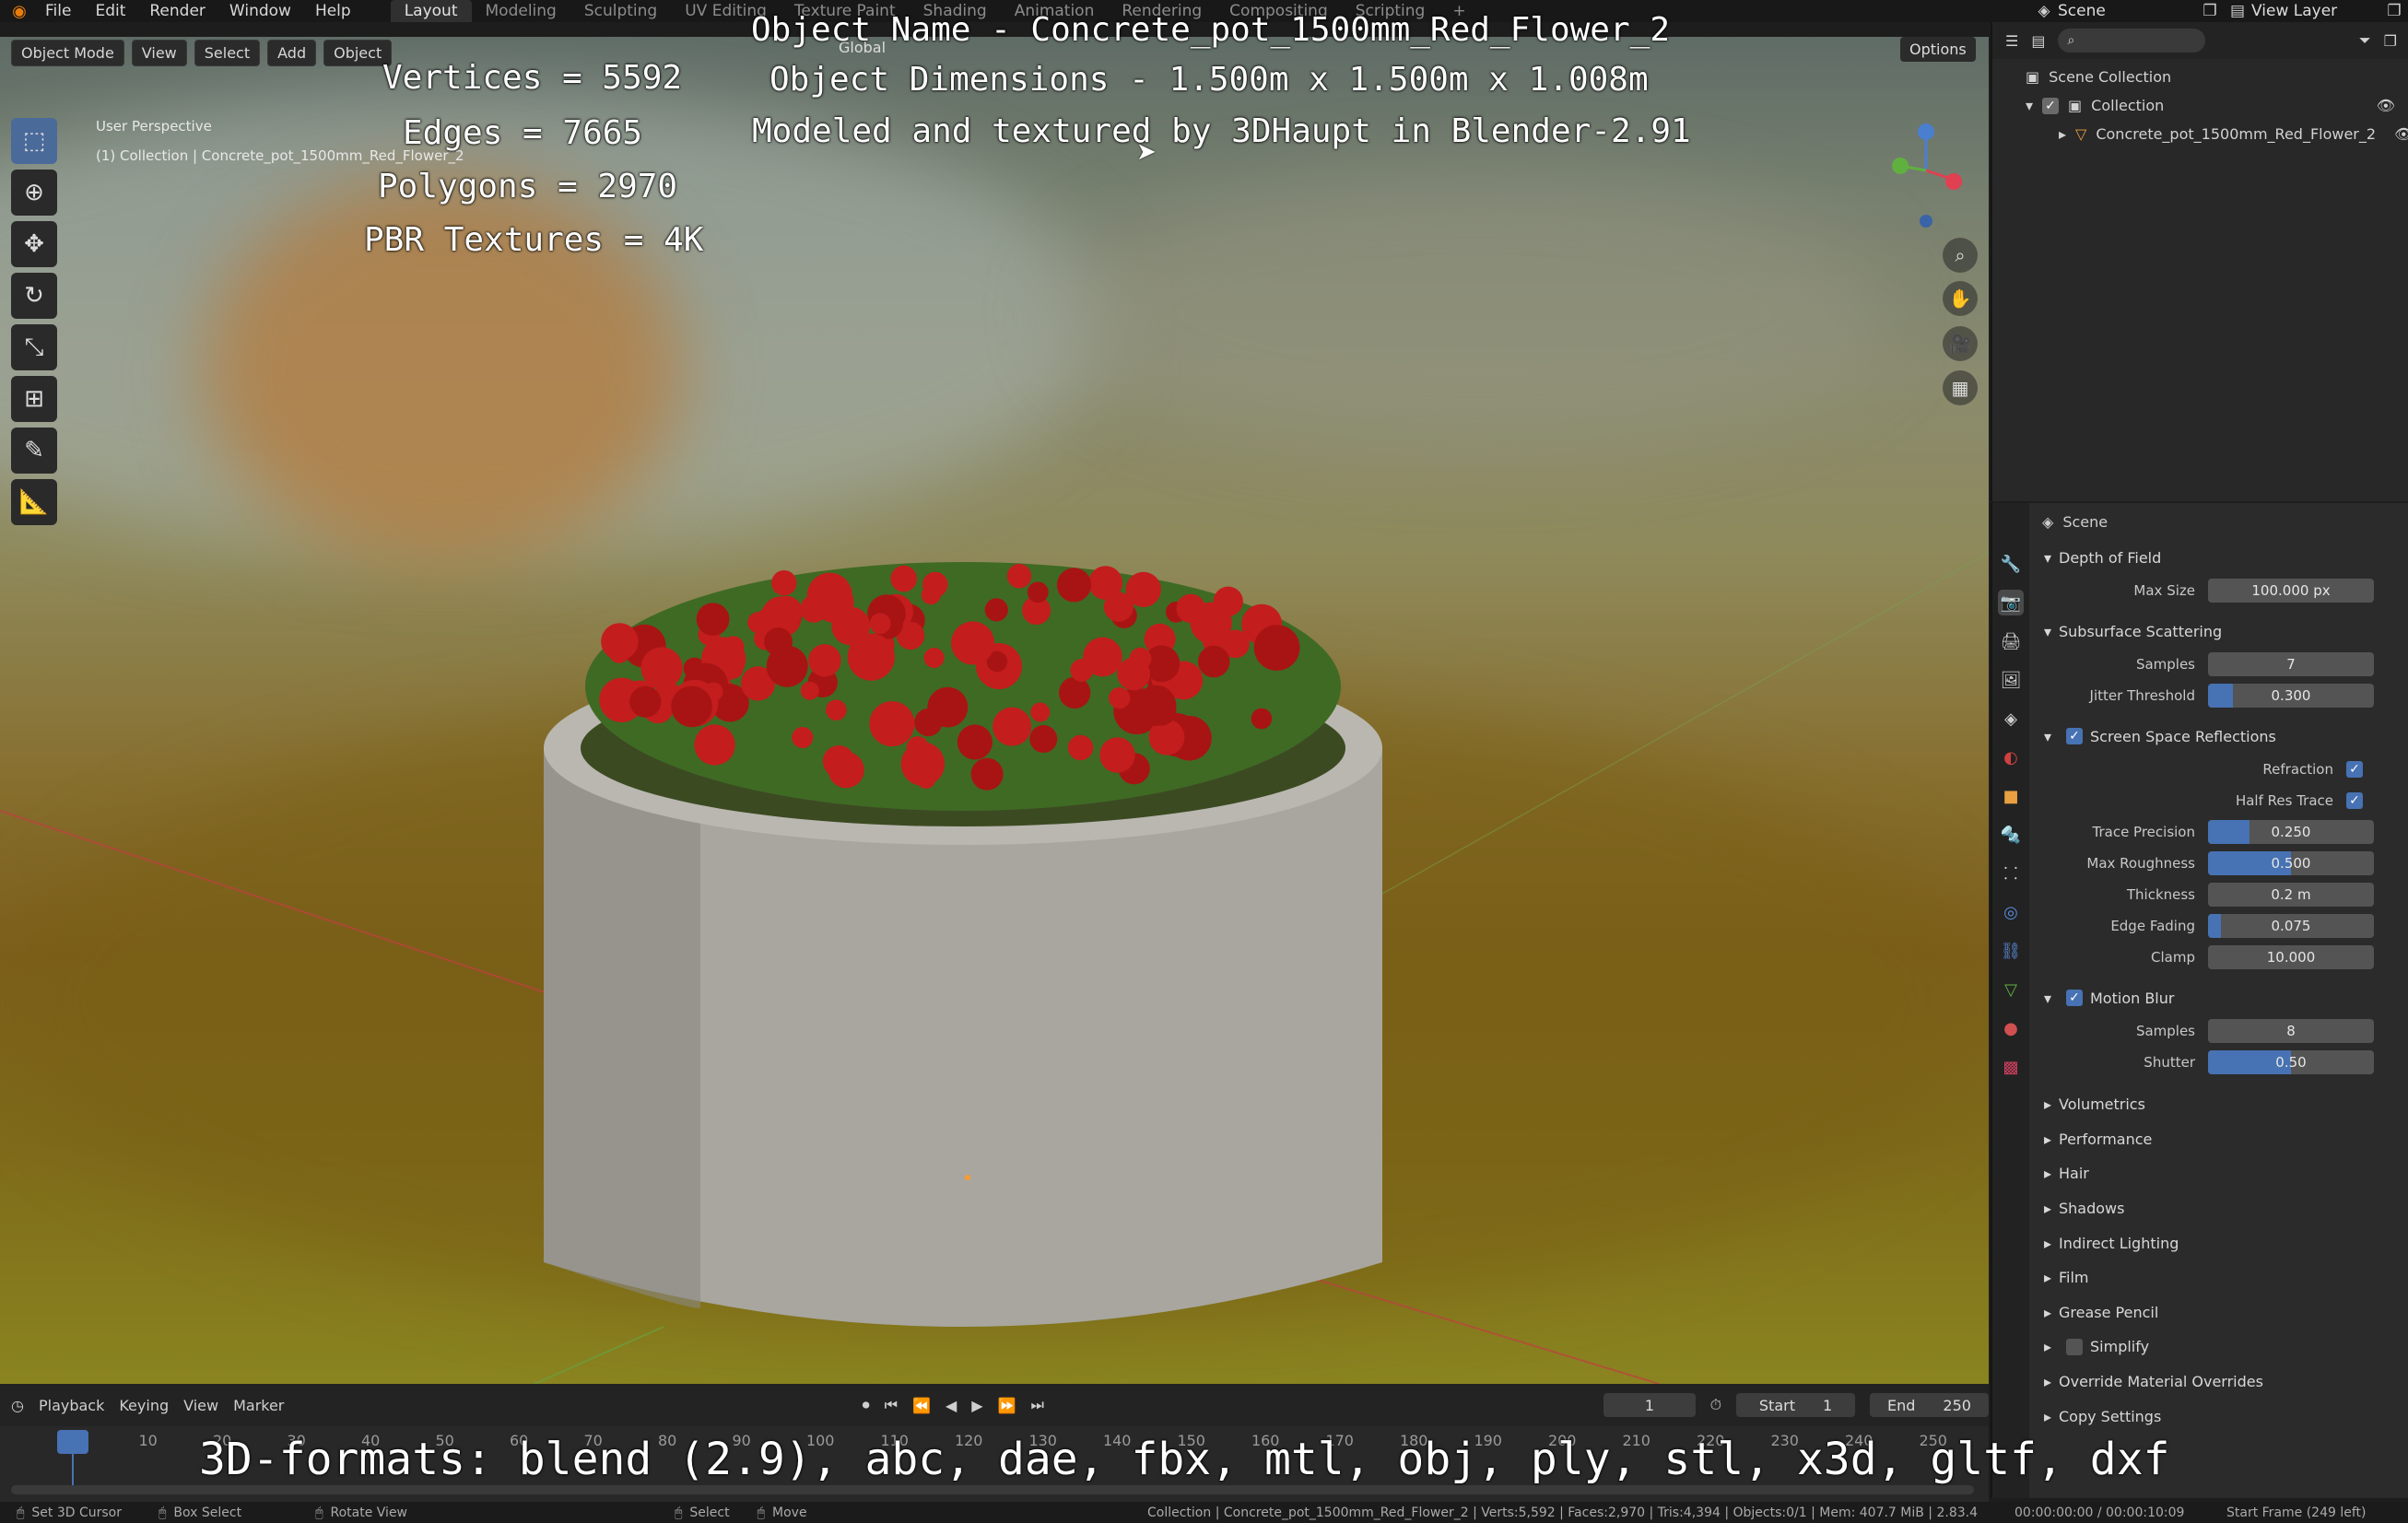  I want to click on modifier-tab-icon: 🔩, so click(2011, 835).